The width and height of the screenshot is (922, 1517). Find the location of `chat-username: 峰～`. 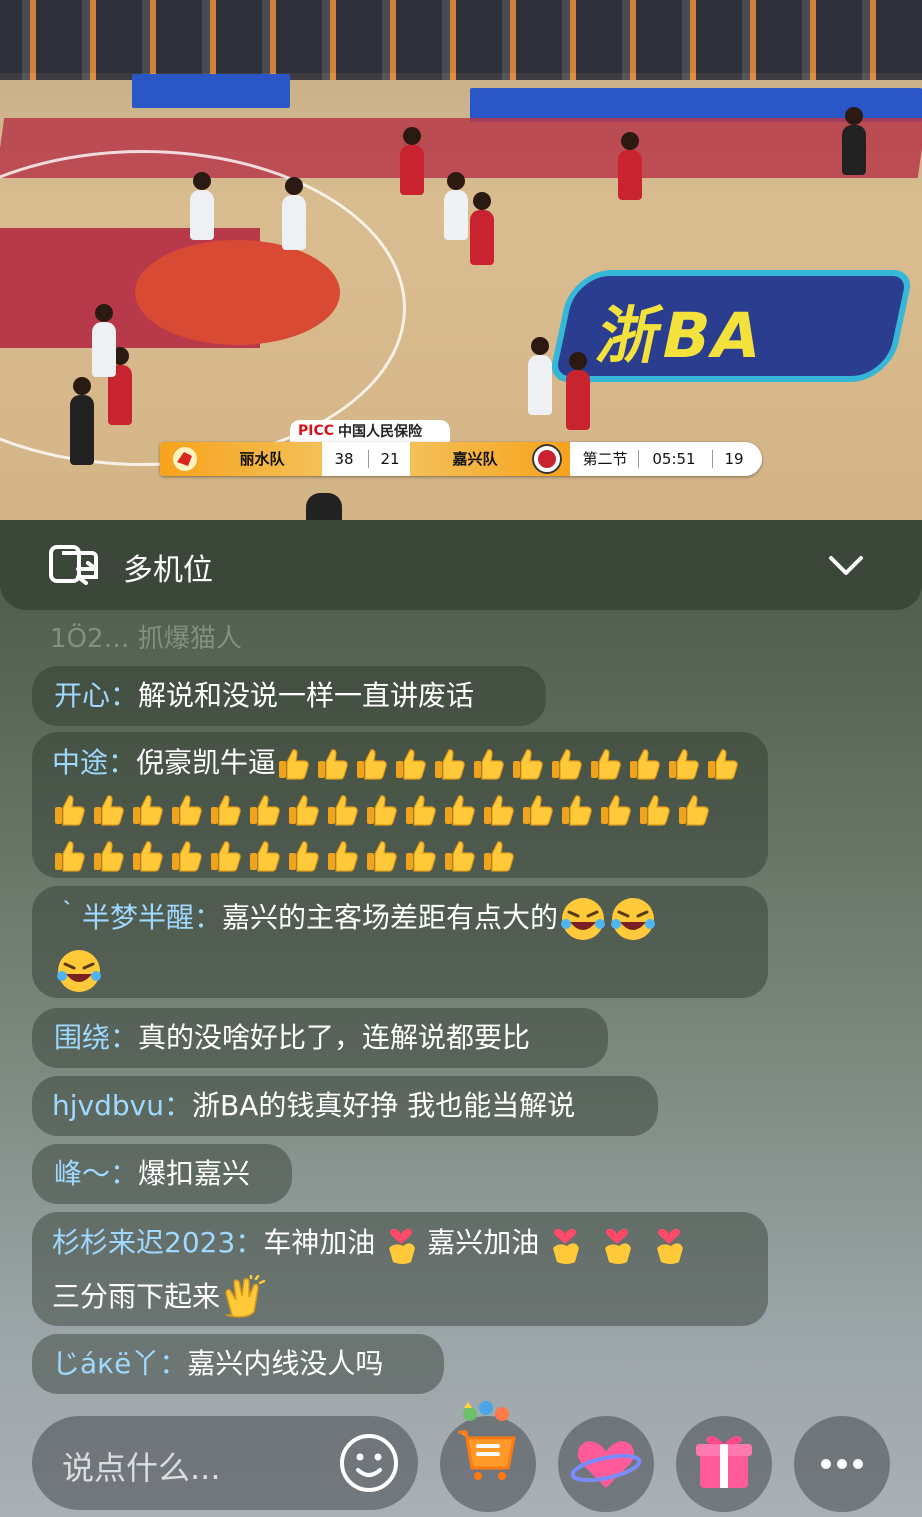

chat-username: 峰～ is located at coordinates (82, 1173).